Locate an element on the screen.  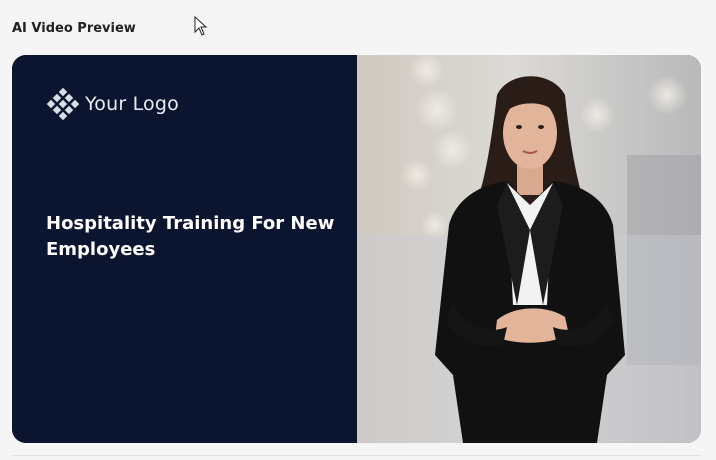
brand-logo: Your Logo is located at coordinates (113, 104).